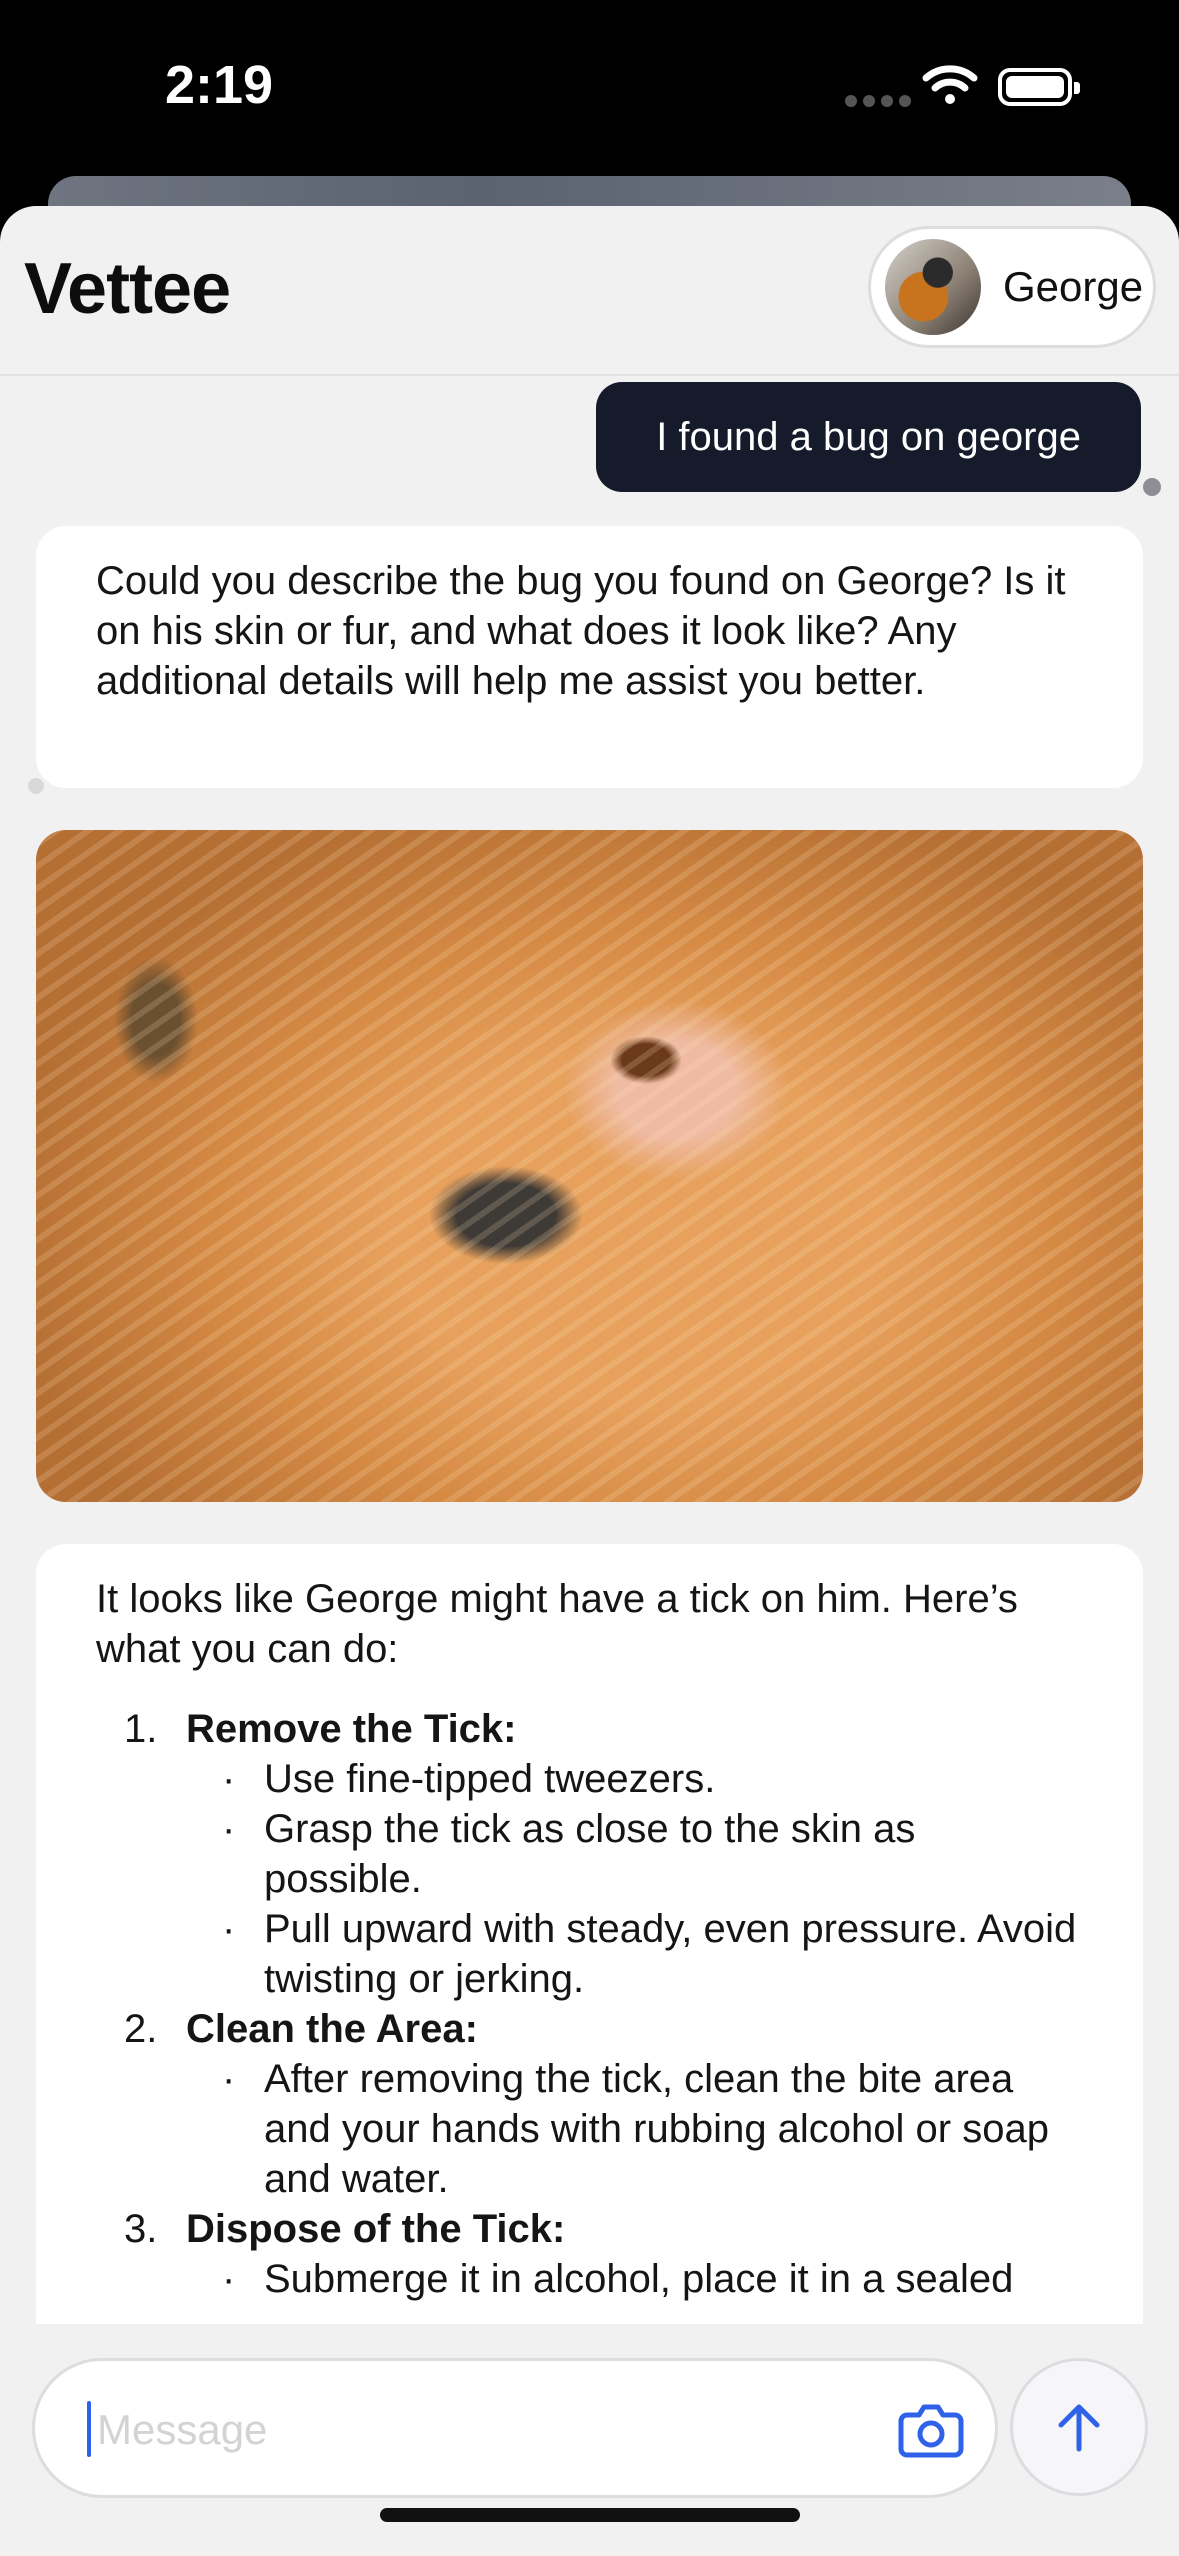 The width and height of the screenshot is (1179, 2556). What do you see at coordinates (589, 100) in the screenshot?
I see `status-bar: 2:19` at bounding box center [589, 100].